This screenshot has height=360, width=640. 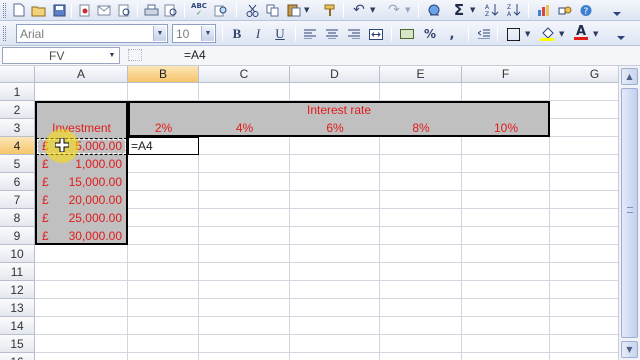 What do you see at coordinates (310, 34) in the screenshot?
I see `align-left-icon` at bounding box center [310, 34].